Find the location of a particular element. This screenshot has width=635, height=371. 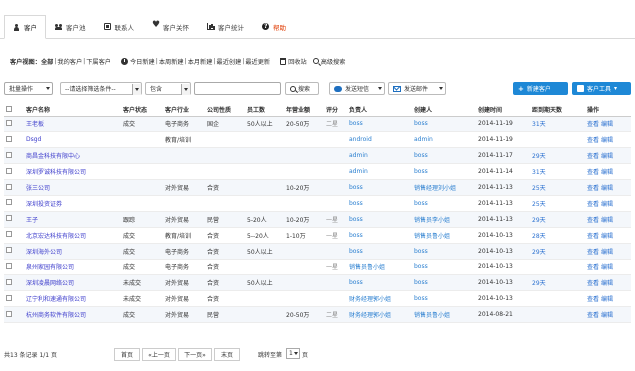

column-header: 客户状态 is located at coordinates (142, 110).